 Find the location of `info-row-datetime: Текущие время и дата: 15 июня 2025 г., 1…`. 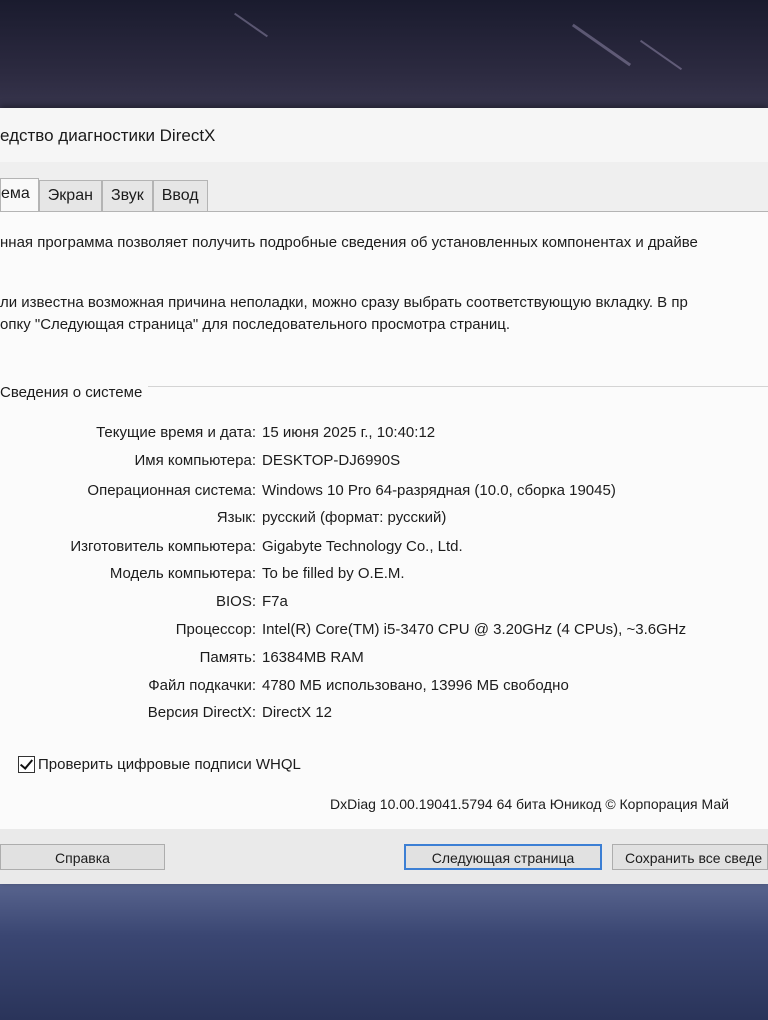

info-row-datetime: Текущие время и дата: 15 июня 2025 г., 1… is located at coordinates (384, 436).